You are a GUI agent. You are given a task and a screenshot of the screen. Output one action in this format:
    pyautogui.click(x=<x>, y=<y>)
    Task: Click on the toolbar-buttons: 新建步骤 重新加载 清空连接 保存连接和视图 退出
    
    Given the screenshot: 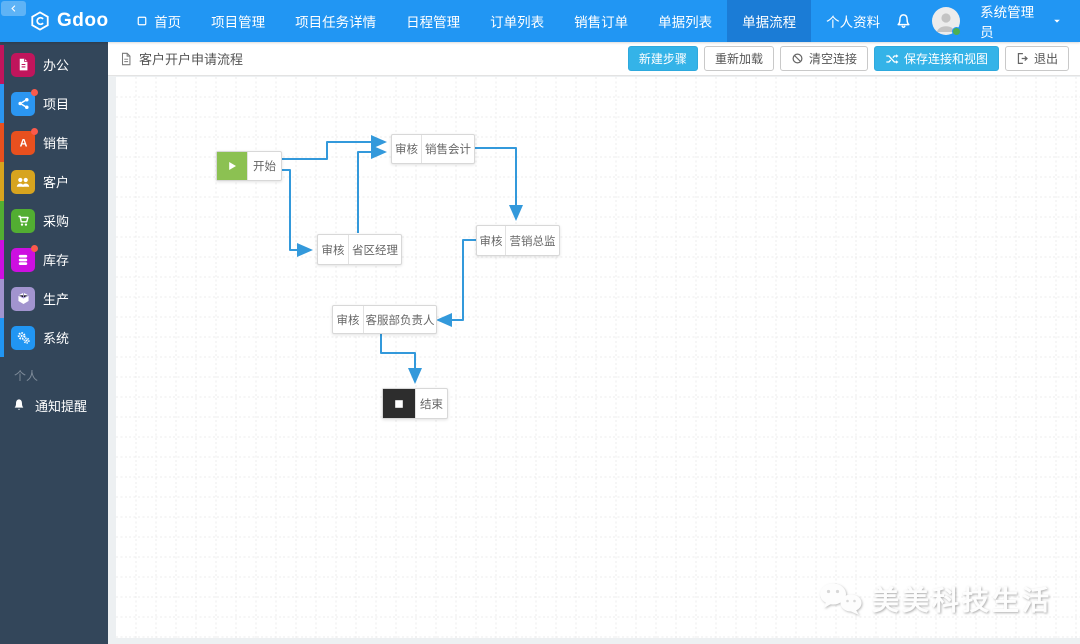 What is the action you would take?
    pyautogui.click(x=848, y=58)
    